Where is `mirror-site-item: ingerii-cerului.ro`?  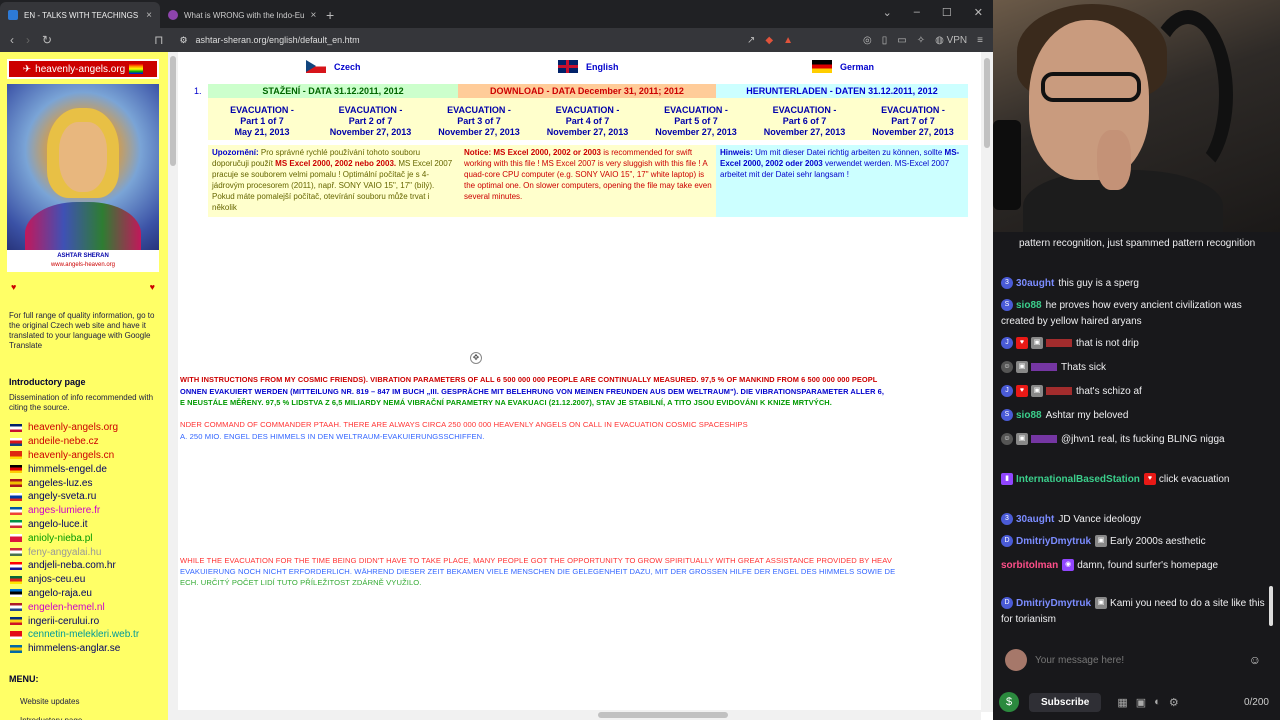 mirror-site-item: ingerii-cerului.ro is located at coordinates (88, 621).